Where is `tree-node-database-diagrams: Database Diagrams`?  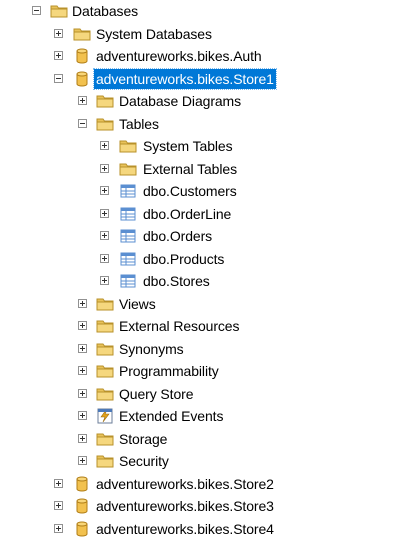
tree-node-database-diagrams: Database Diagrams is located at coordinates (208, 101).